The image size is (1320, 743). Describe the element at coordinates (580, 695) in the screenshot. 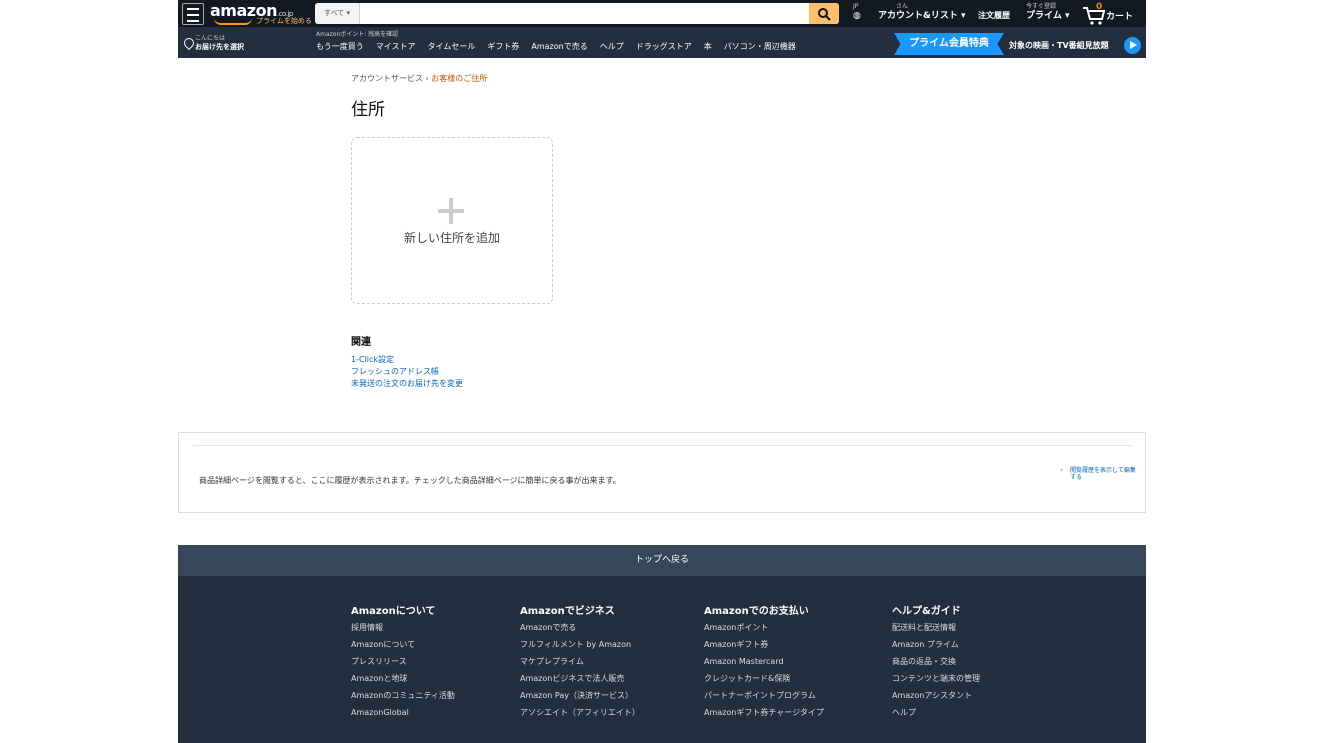

I see `footer-link: Amazon Pay（決済サービス）` at that location.